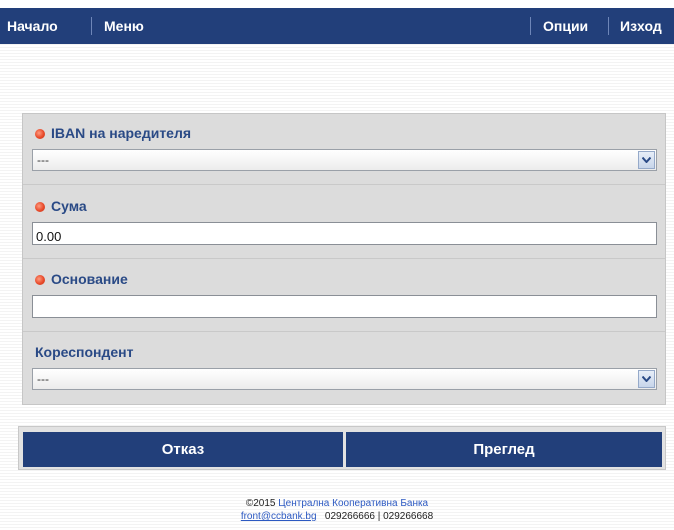 This screenshot has width=674, height=530. I want to click on reason-label-text: Основание, so click(89, 279).